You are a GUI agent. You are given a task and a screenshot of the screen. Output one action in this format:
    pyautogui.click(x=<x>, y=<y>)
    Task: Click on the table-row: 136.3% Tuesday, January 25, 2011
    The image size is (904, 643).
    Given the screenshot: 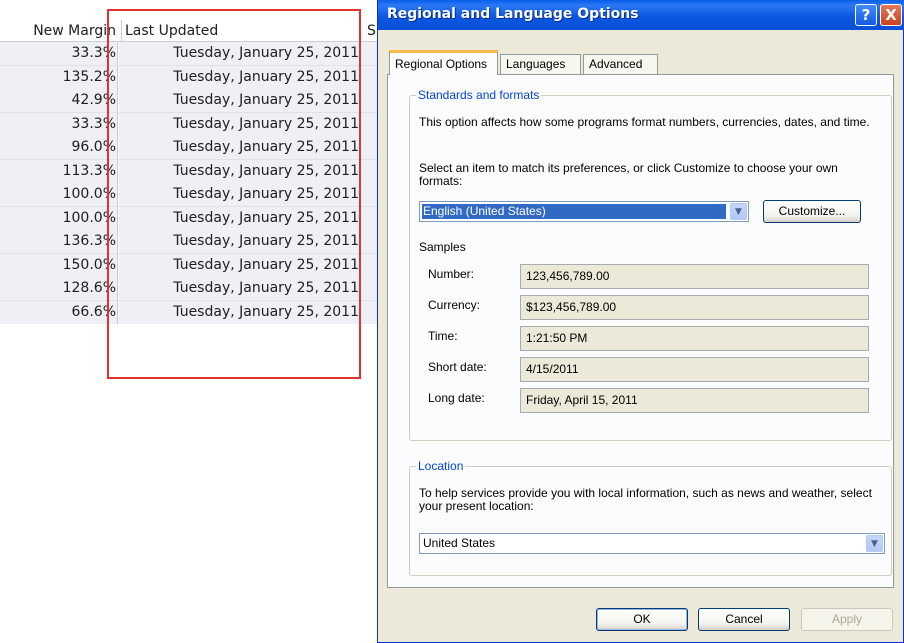 What is the action you would take?
    pyautogui.click(x=190, y=242)
    